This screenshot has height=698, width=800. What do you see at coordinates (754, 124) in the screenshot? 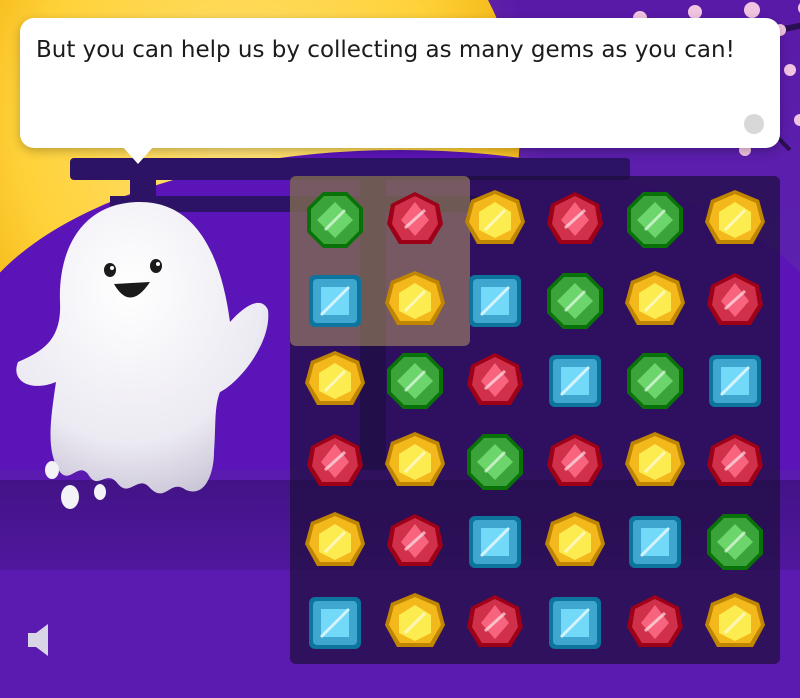
I see `next-dot-icon` at bounding box center [754, 124].